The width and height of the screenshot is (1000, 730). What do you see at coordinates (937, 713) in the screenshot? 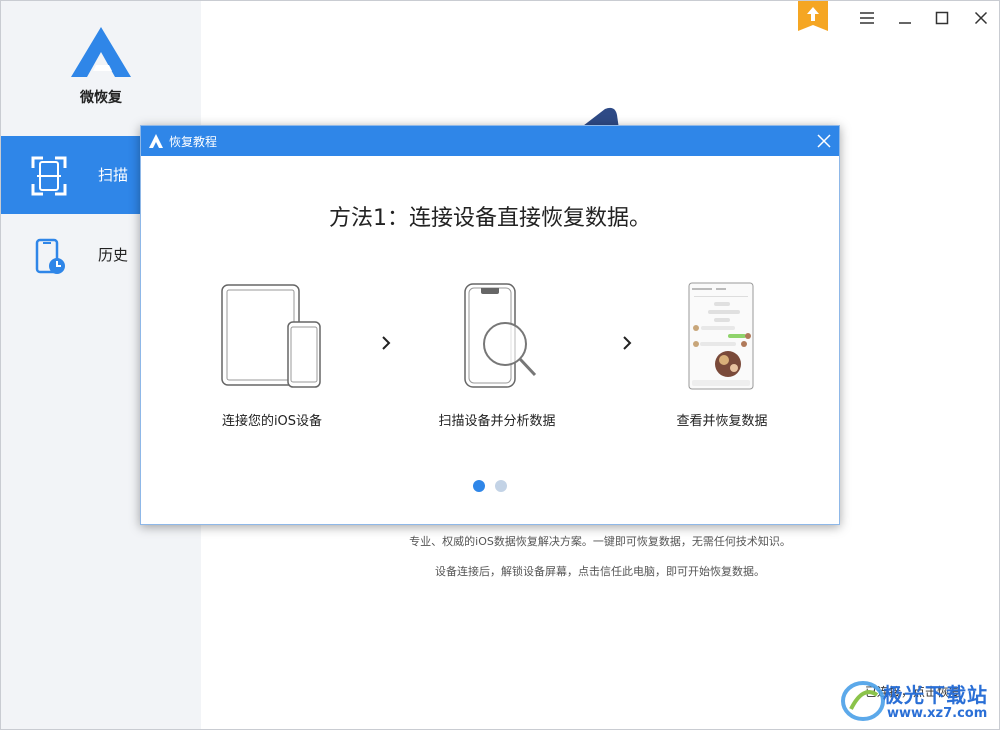
I see `watermark-url: www.xz7.com` at bounding box center [937, 713].